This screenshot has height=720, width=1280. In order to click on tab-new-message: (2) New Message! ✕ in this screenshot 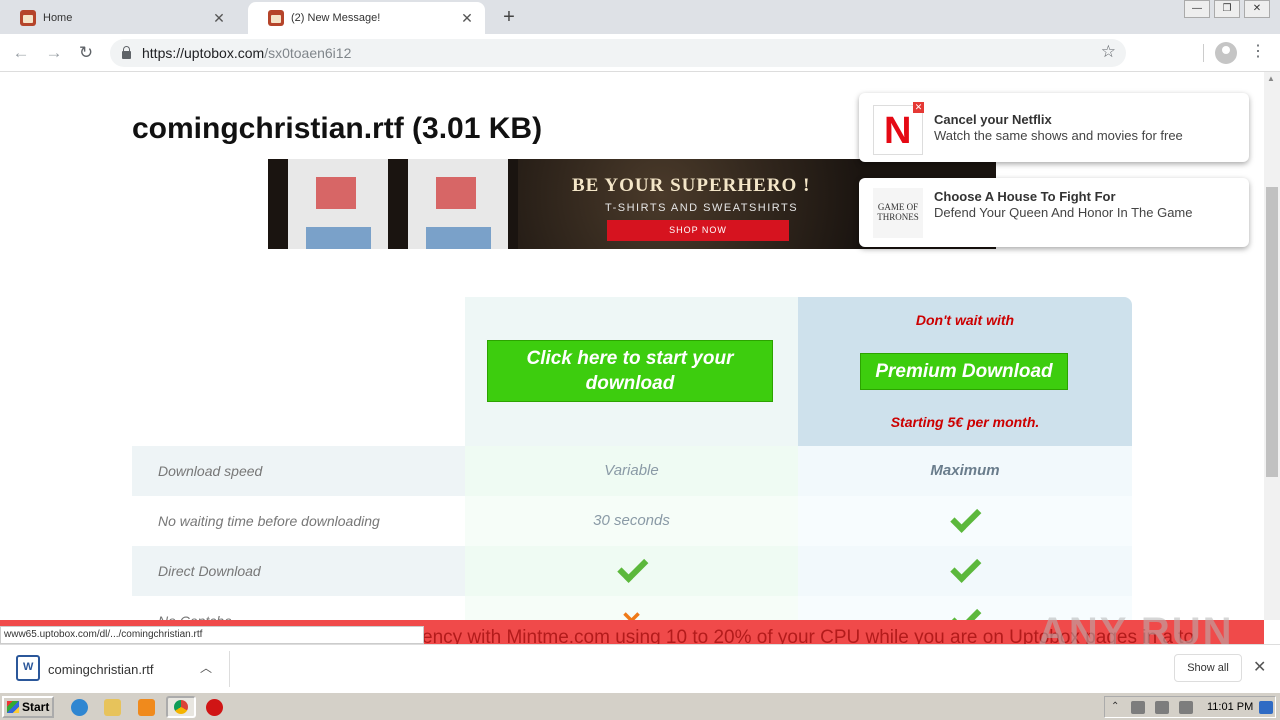, I will do `click(366, 18)`.